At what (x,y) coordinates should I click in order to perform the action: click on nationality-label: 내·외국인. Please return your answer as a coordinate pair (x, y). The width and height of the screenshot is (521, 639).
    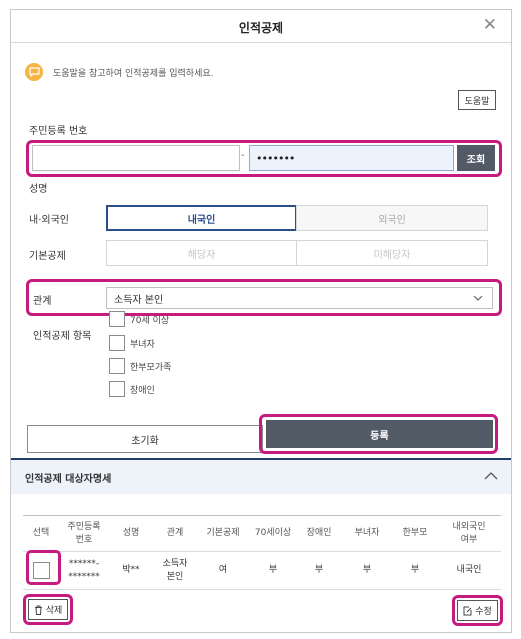
    Looking at the image, I should click on (49, 220).